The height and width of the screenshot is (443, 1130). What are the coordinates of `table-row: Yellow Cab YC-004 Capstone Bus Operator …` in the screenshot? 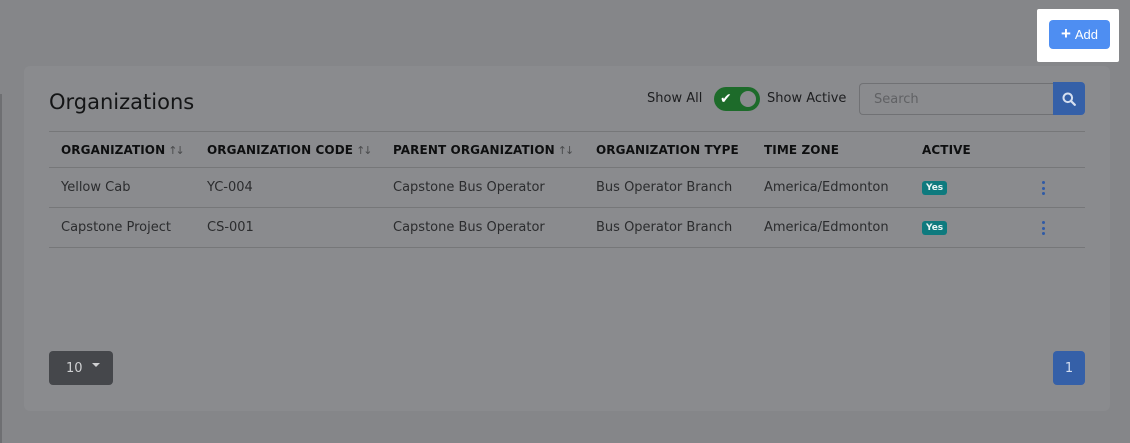 It's located at (567, 188).